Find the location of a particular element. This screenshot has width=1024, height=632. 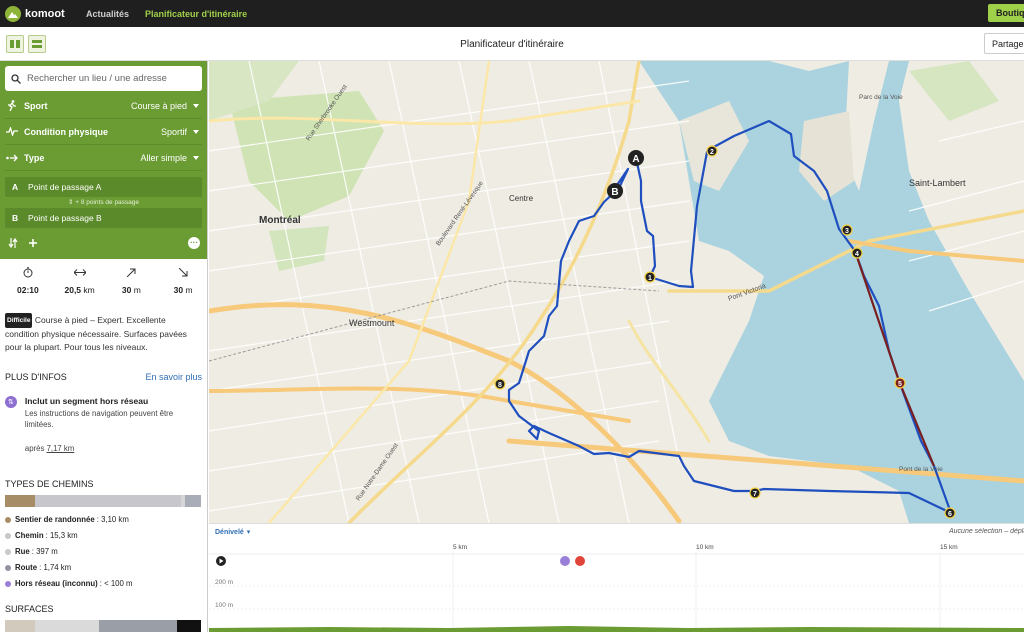

ascent-icon is located at coordinates (132, 272).